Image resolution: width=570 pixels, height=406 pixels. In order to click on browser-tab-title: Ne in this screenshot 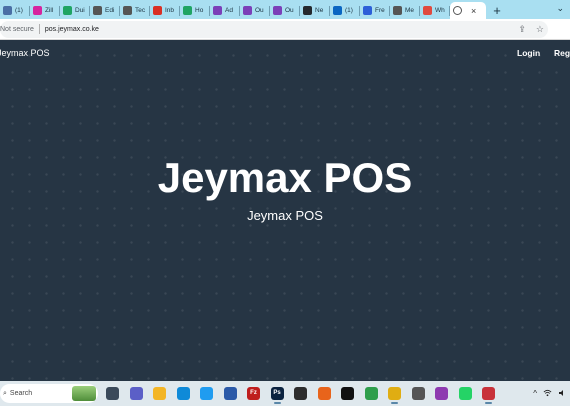, I will do `click(319, 10)`.